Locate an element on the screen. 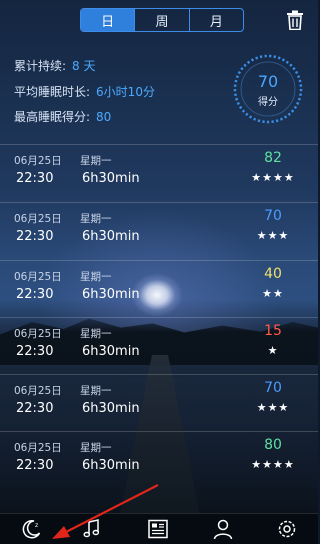  streak-stat: 累计持续: 8 天 is located at coordinates (55, 65).